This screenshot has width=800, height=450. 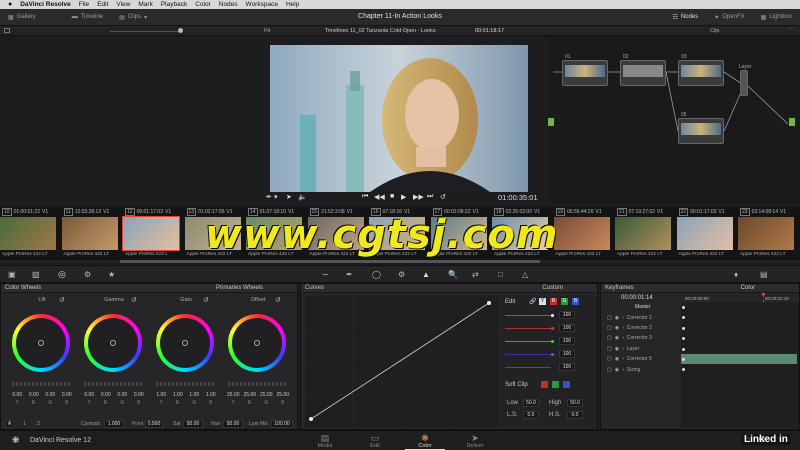 What do you see at coordinates (763, 295) in the screenshot?
I see `playhead-marker: ▼` at bounding box center [763, 295].